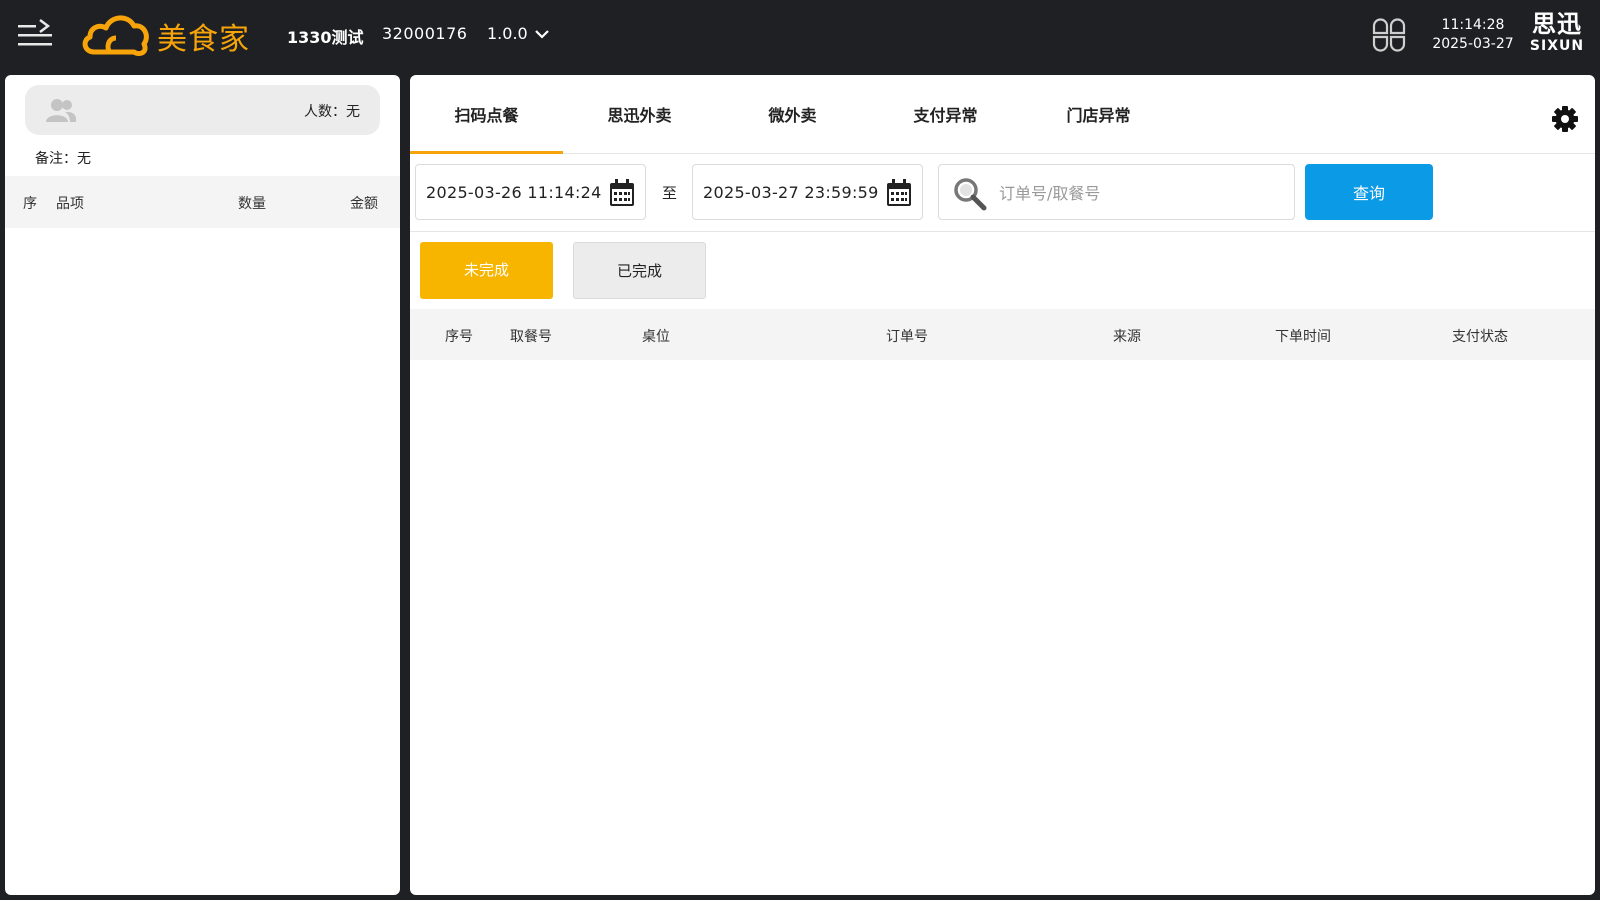  Describe the element at coordinates (639, 270) in the screenshot. I see `status-completed-button: 已完成` at that location.